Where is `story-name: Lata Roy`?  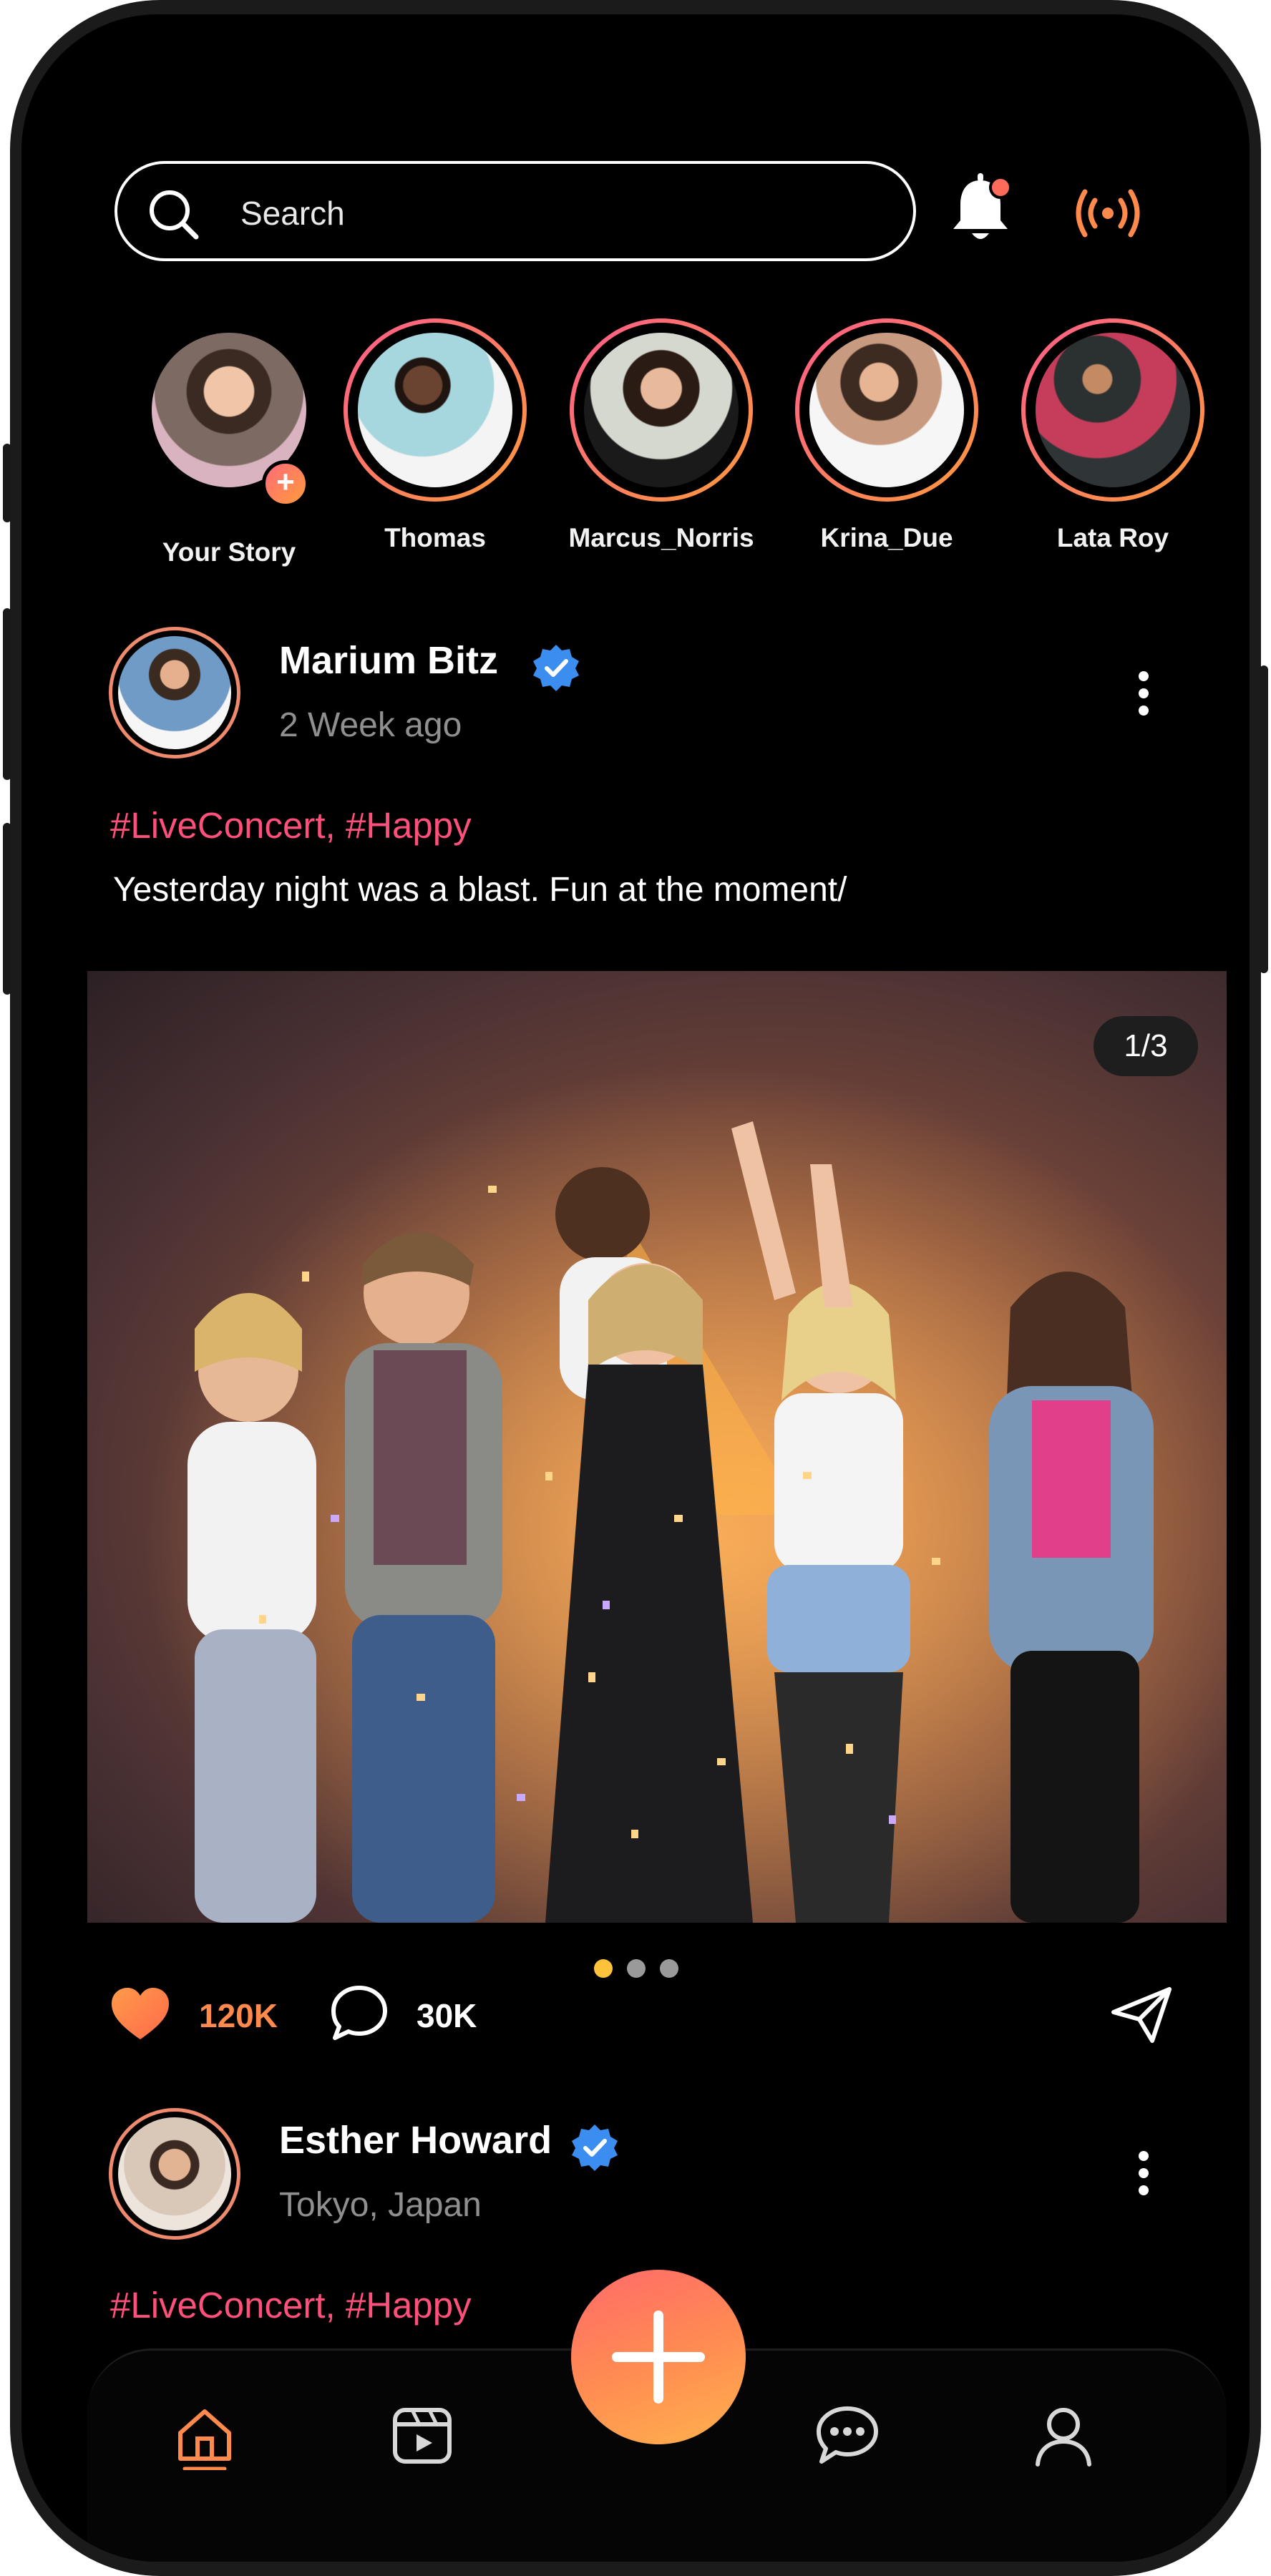
story-name: Lata Roy is located at coordinates (1112, 537).